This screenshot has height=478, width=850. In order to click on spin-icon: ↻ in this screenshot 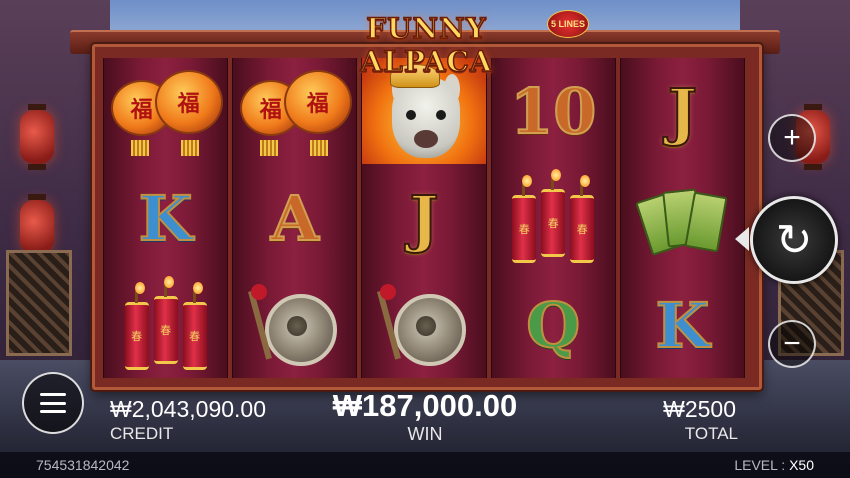, I will do `click(794, 240)`.